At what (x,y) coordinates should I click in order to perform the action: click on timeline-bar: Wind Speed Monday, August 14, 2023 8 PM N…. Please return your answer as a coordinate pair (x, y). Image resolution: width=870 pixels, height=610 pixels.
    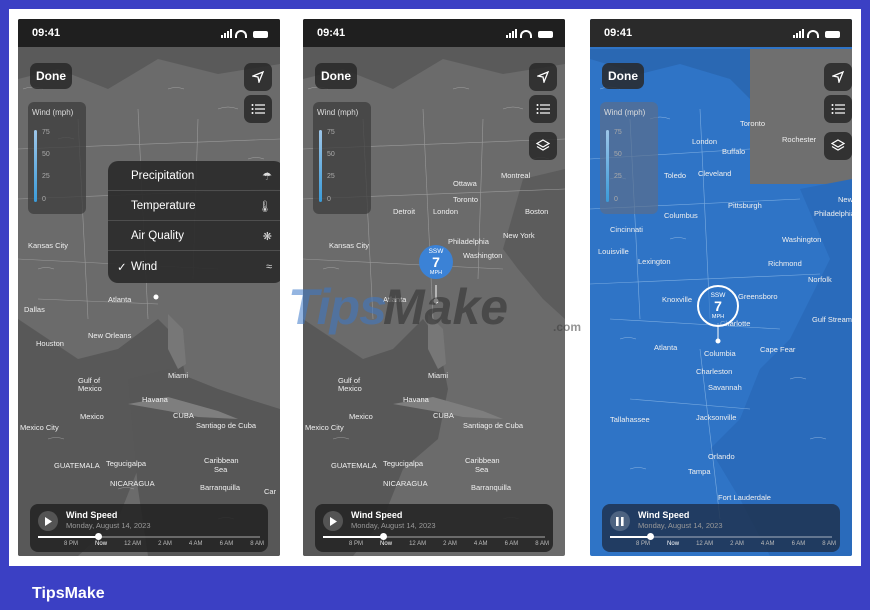
    Looking at the image, I should click on (149, 528).